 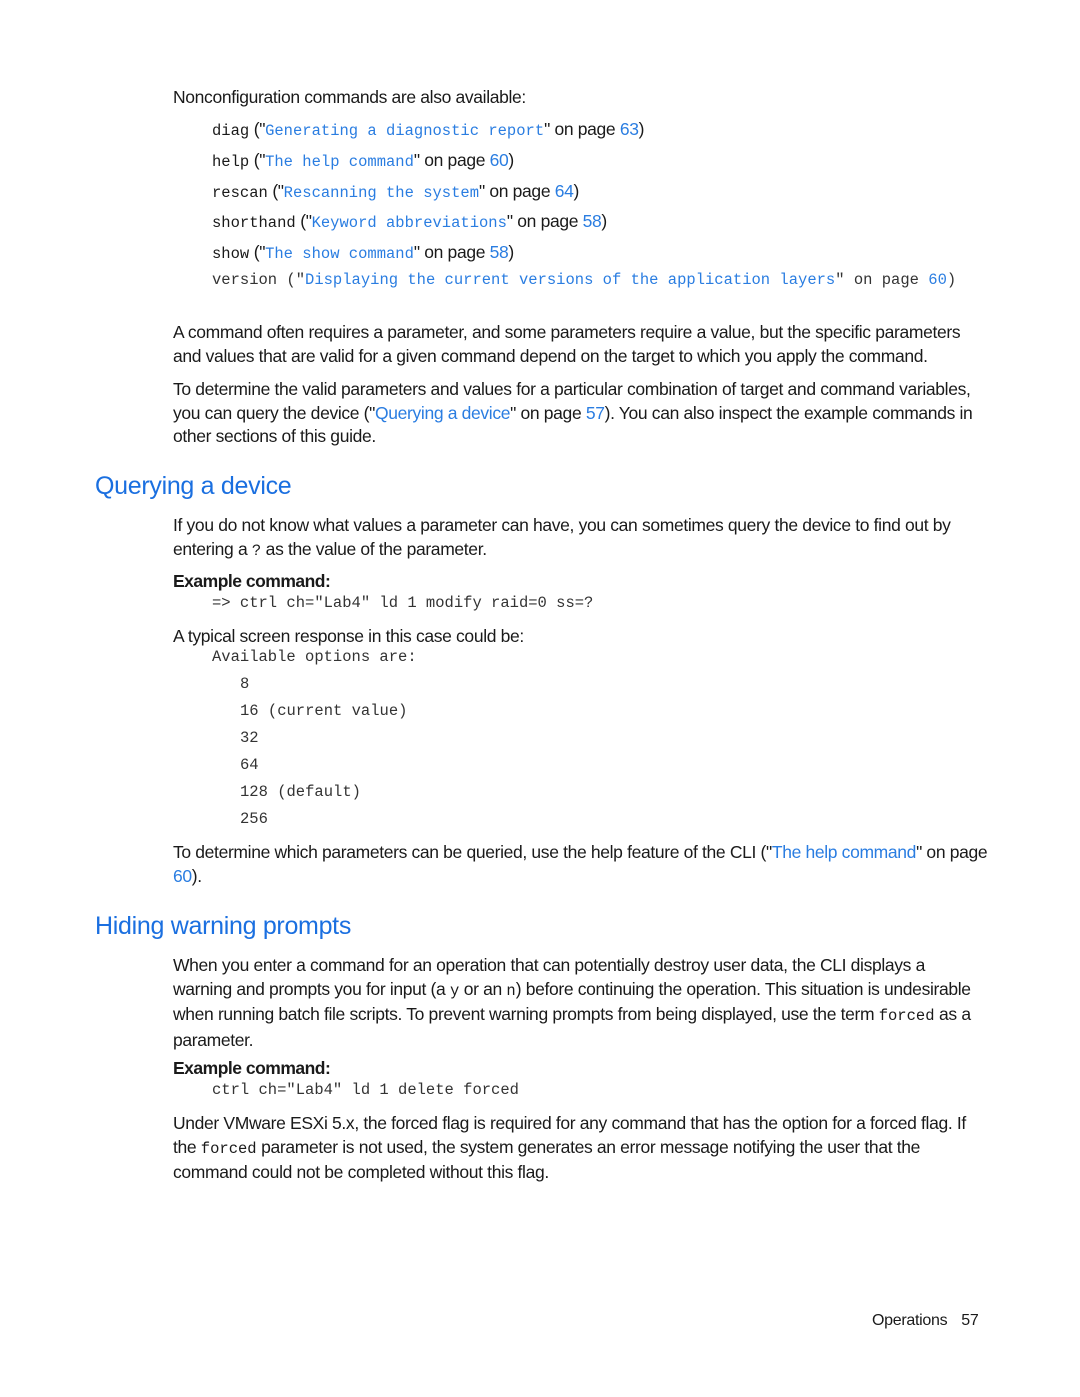 I want to click on page-link: 57, so click(x=595, y=413).